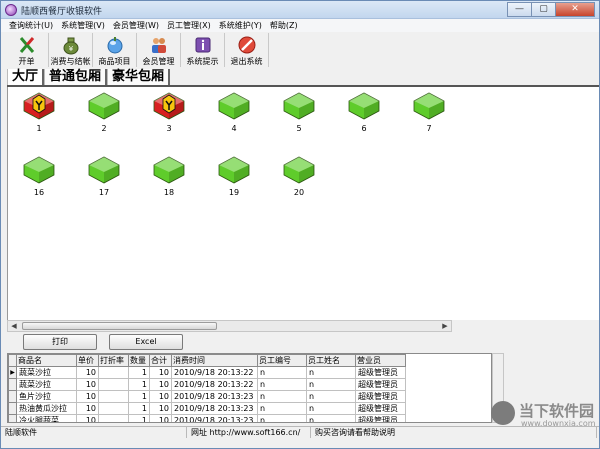 The width and height of the screenshot is (600, 449). What do you see at coordinates (12, 372) in the screenshot?
I see `row-indicator: ▶` at bounding box center [12, 372].